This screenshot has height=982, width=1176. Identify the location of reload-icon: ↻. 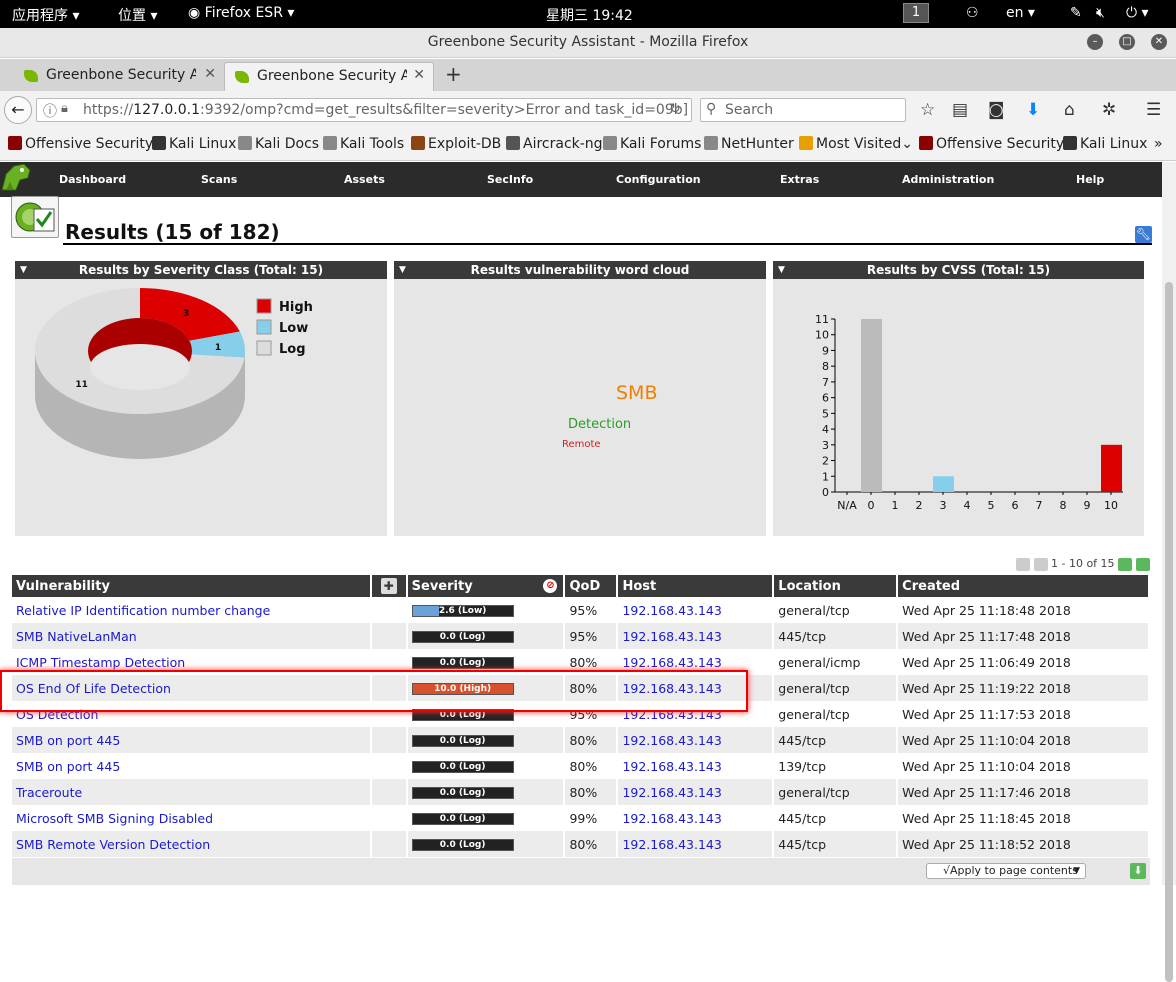
(675, 109).